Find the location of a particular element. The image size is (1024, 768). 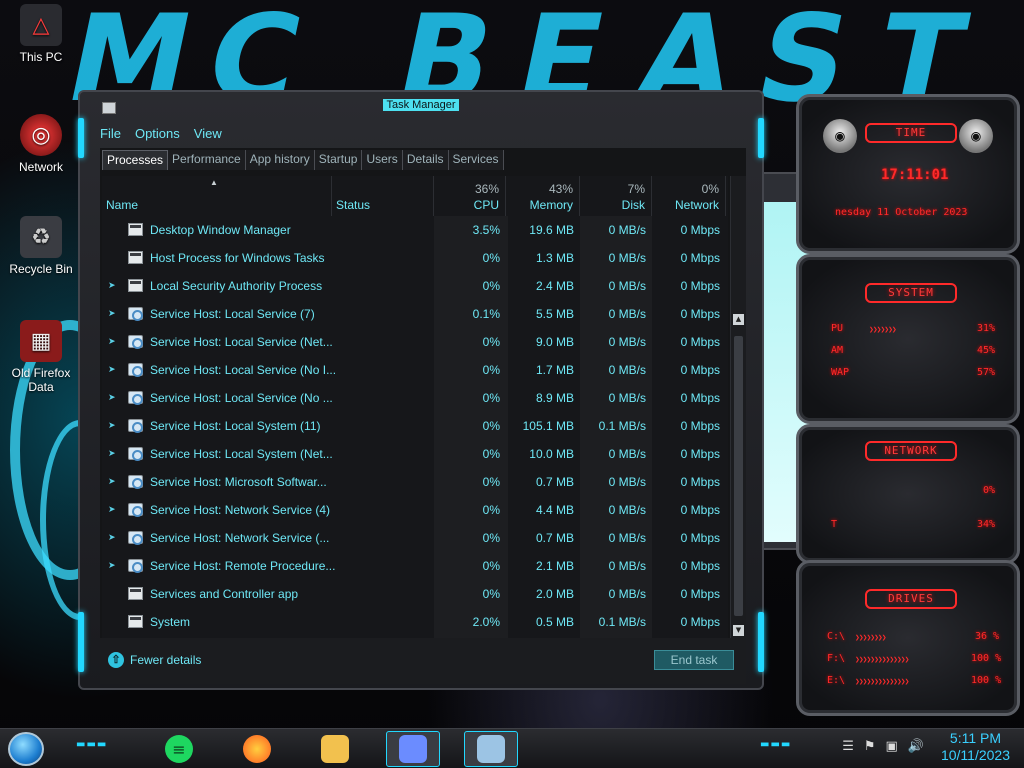

taskbar-spotify: ≡ is located at coordinates (179, 749).